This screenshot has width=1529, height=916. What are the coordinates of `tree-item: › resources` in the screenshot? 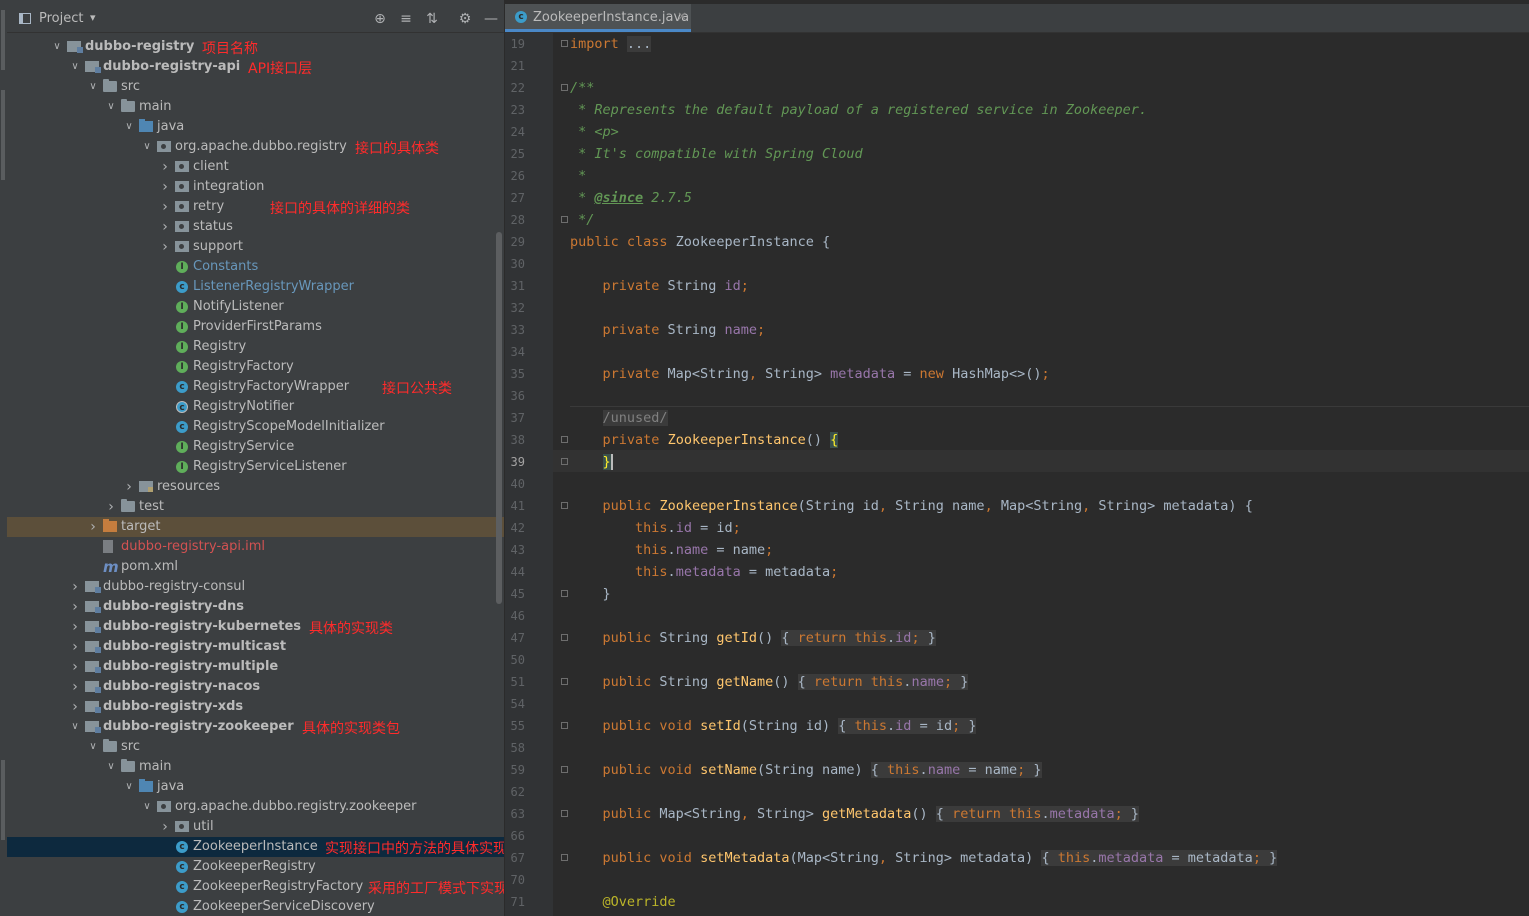 It's located at (255, 487).